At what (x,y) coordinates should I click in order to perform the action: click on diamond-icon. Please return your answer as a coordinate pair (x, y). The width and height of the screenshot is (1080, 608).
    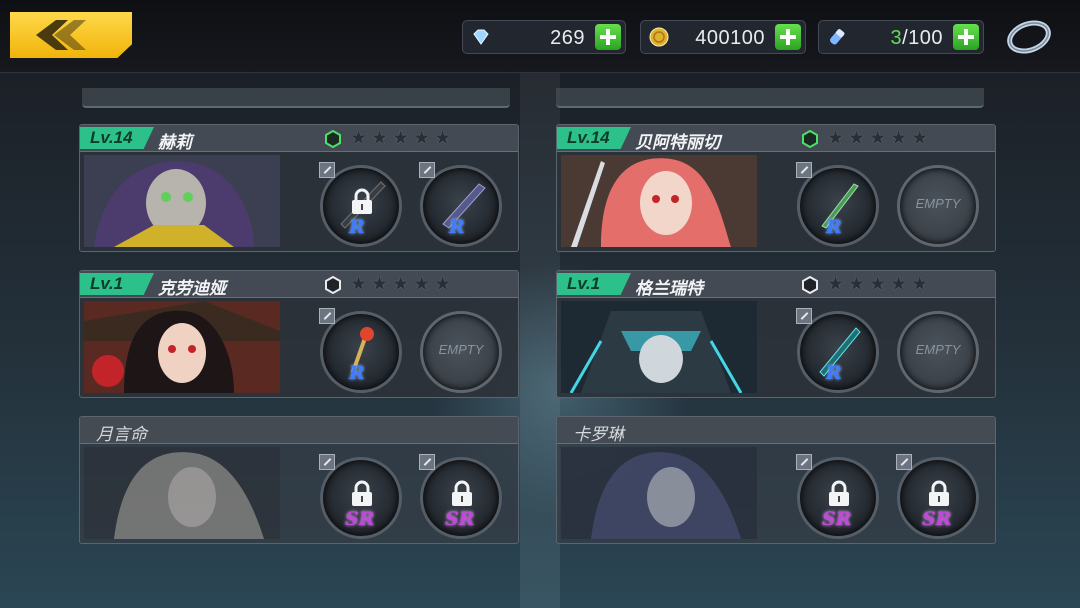
    Looking at the image, I should click on (481, 37).